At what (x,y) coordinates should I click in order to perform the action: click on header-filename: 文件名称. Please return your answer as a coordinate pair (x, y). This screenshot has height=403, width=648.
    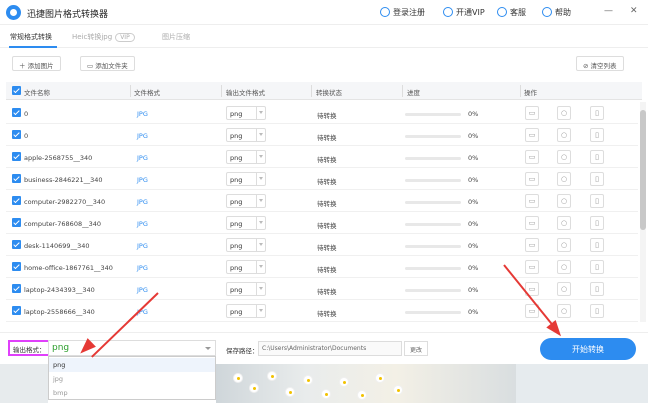
    Looking at the image, I should click on (37, 93).